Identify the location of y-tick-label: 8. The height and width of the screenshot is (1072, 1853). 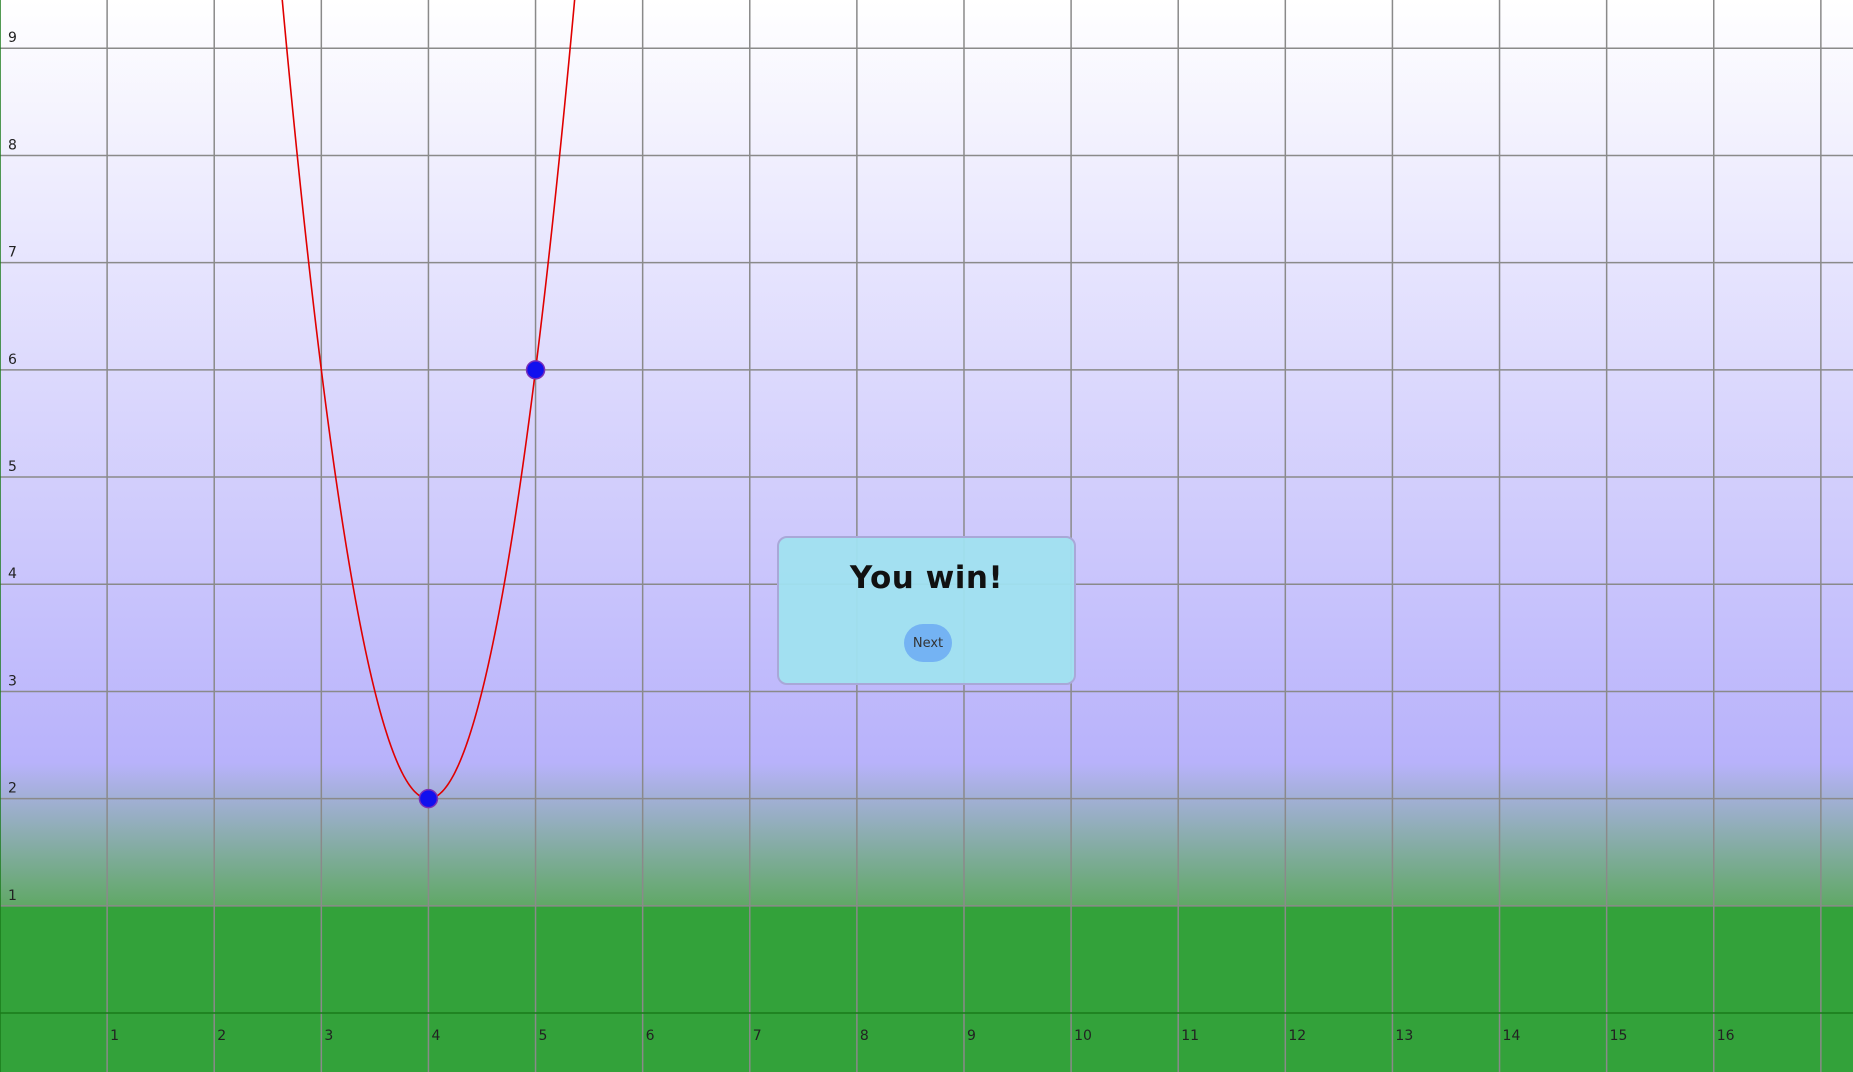
(12, 145).